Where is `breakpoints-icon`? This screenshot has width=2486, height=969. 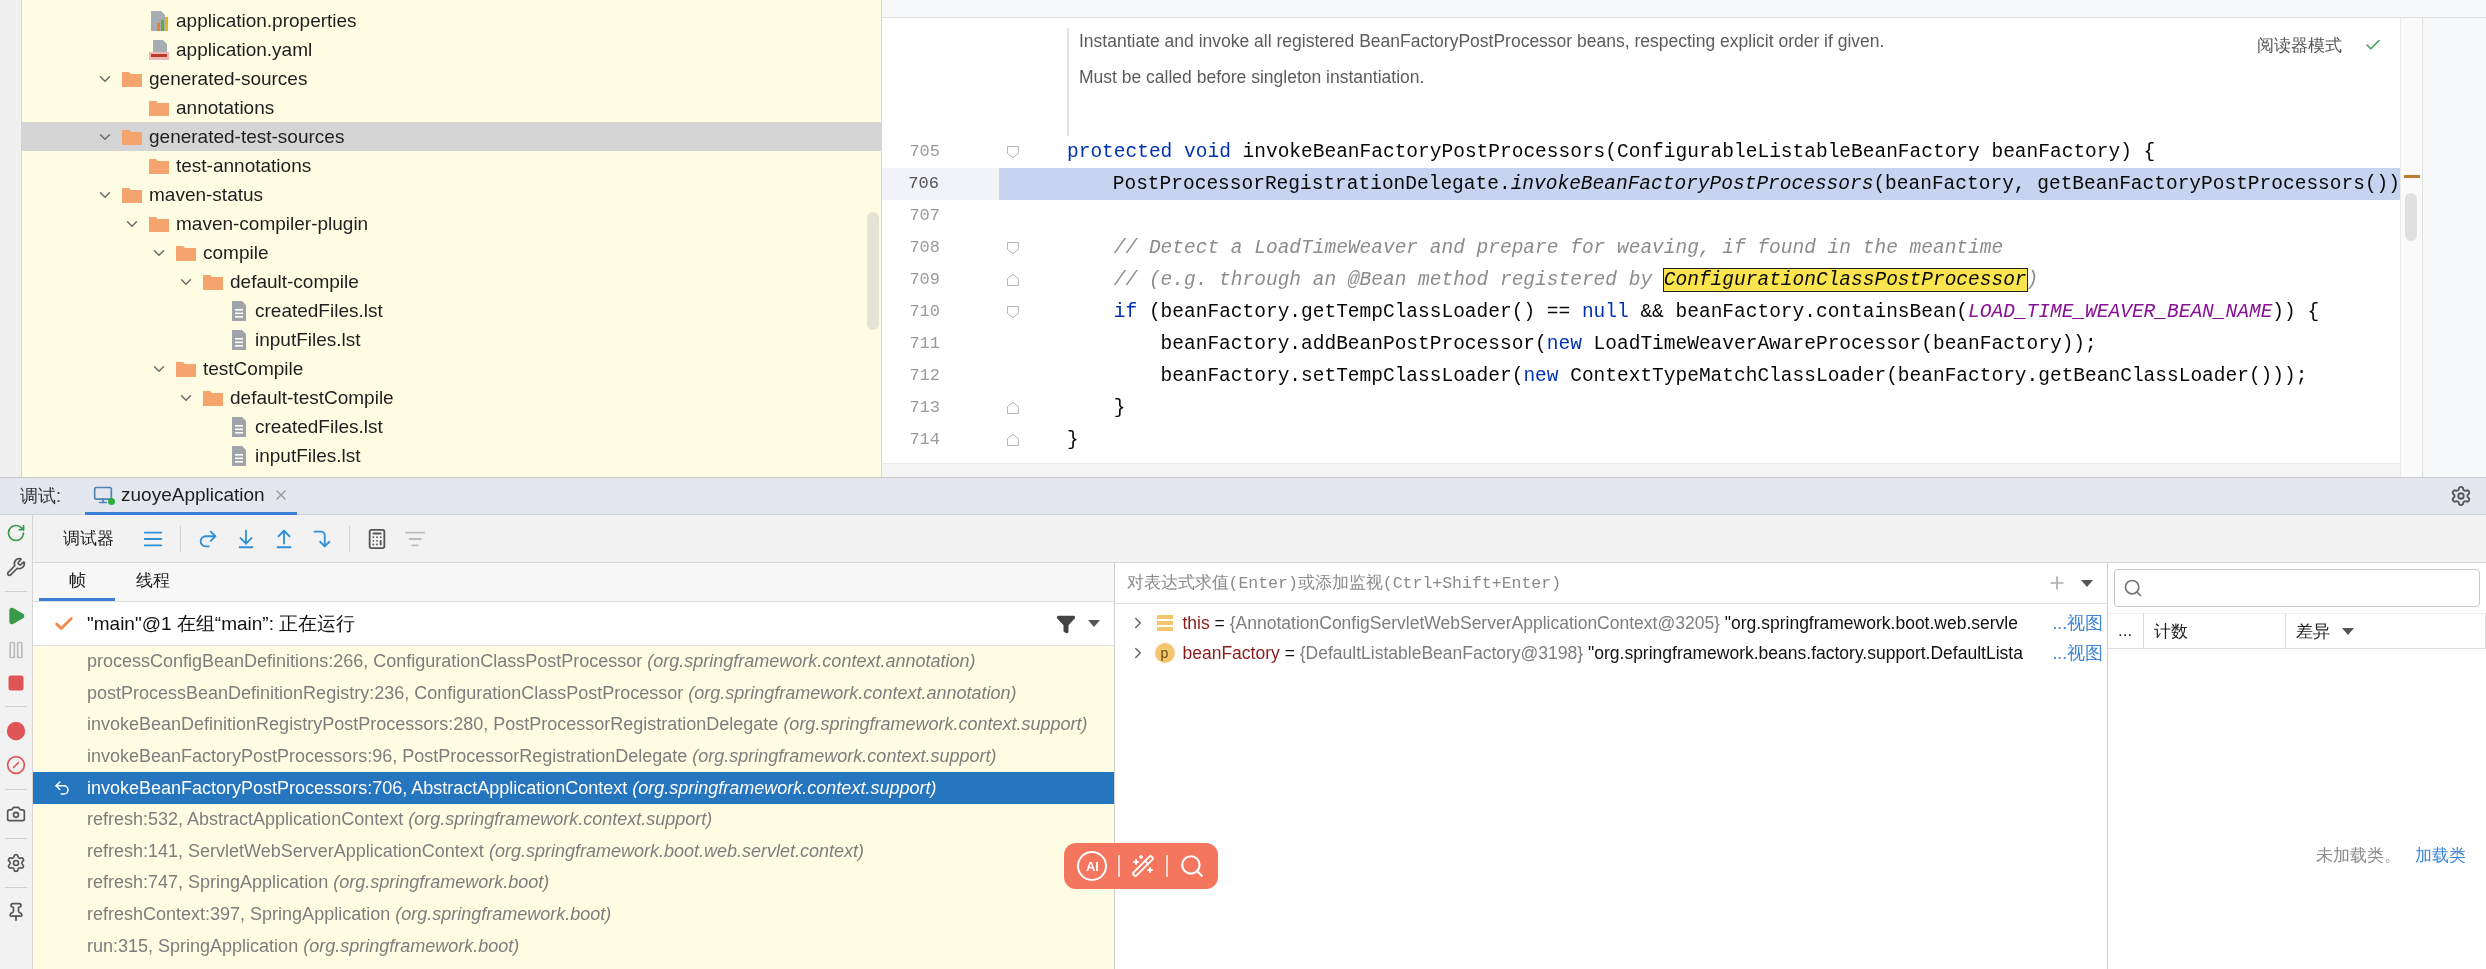 breakpoints-icon is located at coordinates (16, 731).